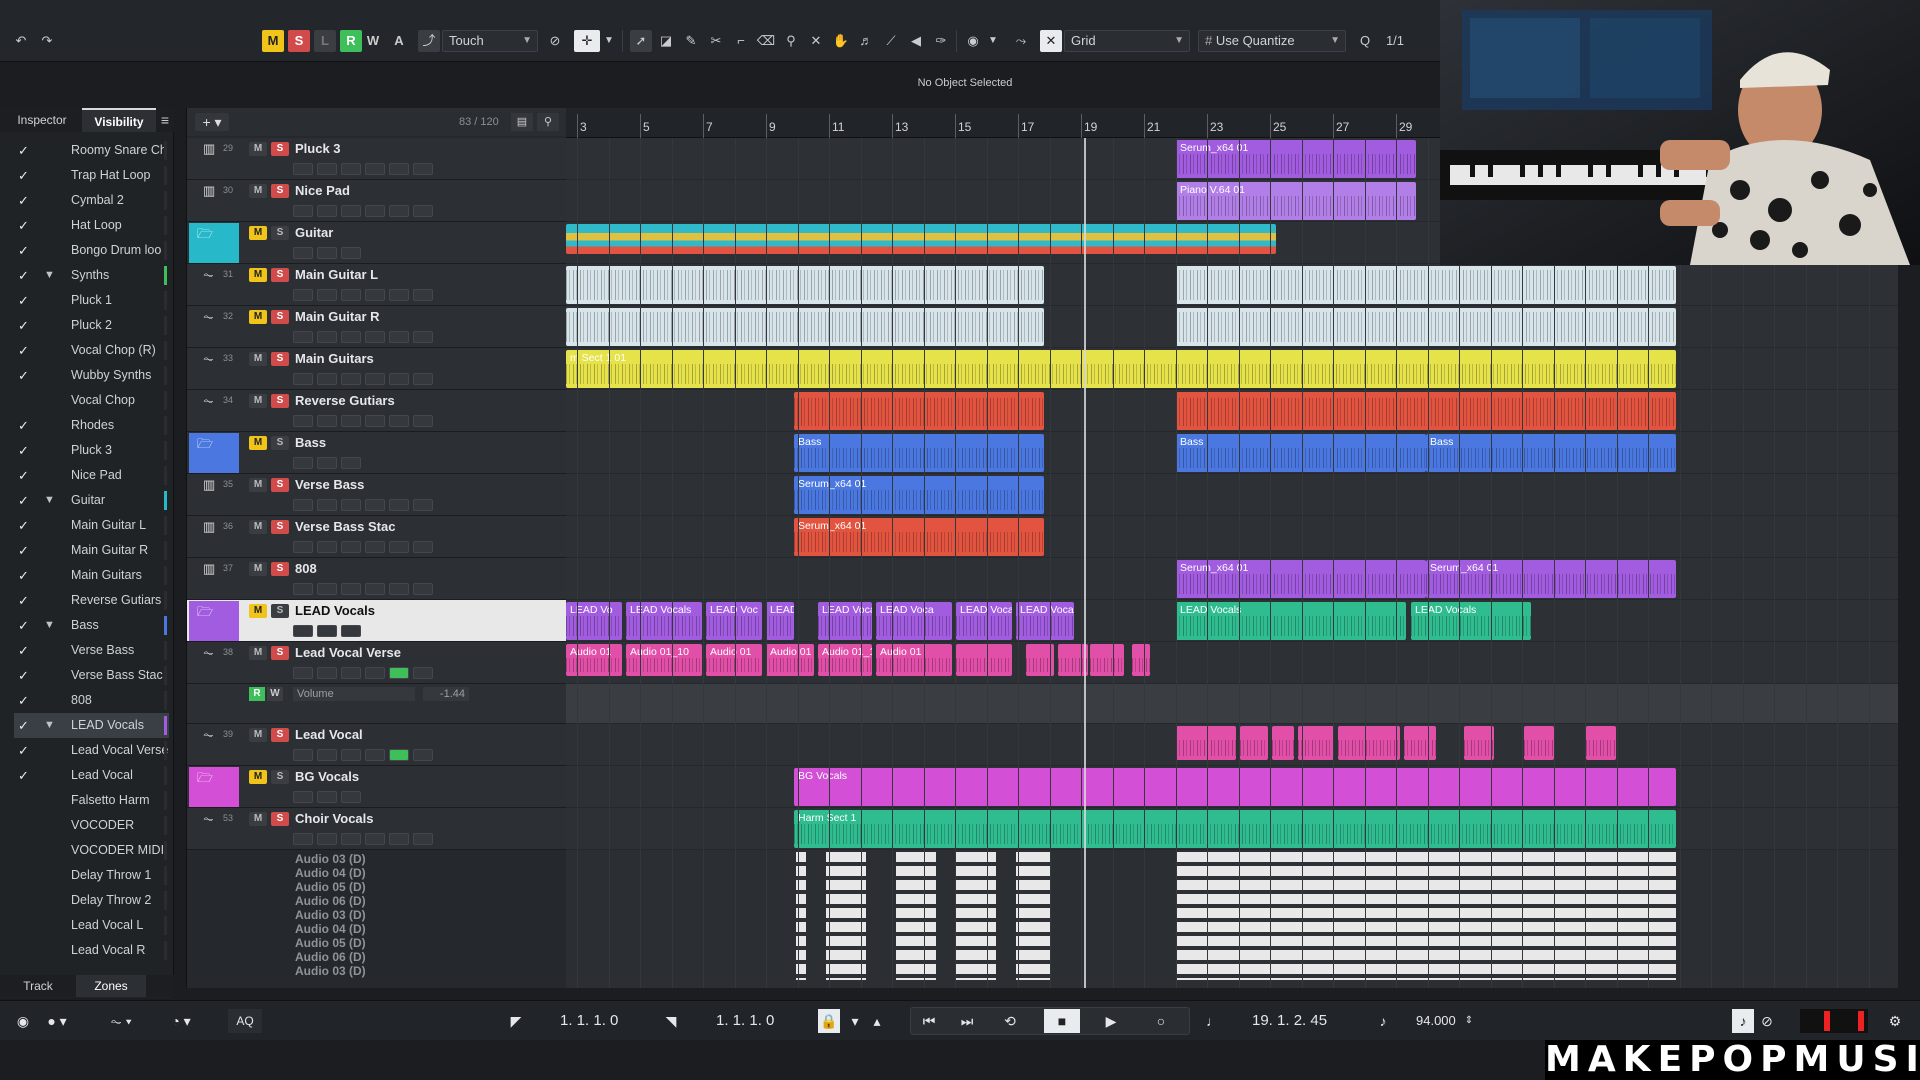 The width and height of the screenshot is (1920, 1080). I want to click on track-bass: 🗁 M S Bass, so click(377, 453).